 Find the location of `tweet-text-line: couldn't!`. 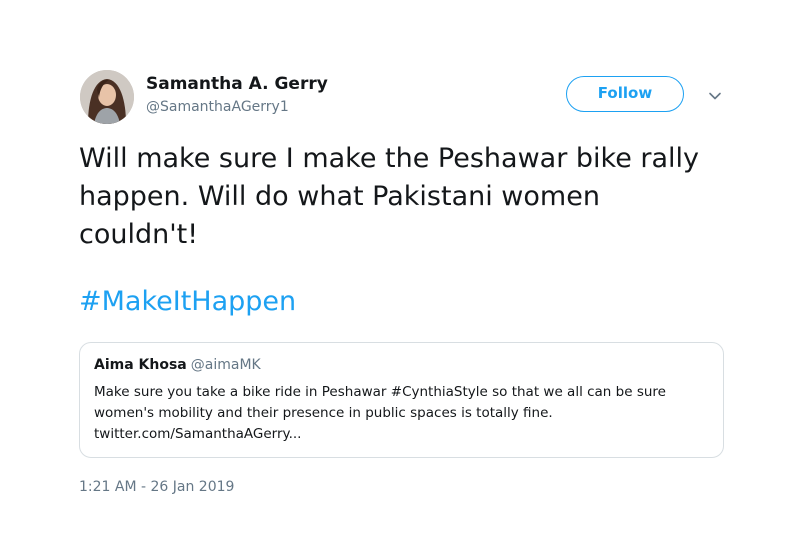

tweet-text-line: couldn't! is located at coordinates (139, 234).